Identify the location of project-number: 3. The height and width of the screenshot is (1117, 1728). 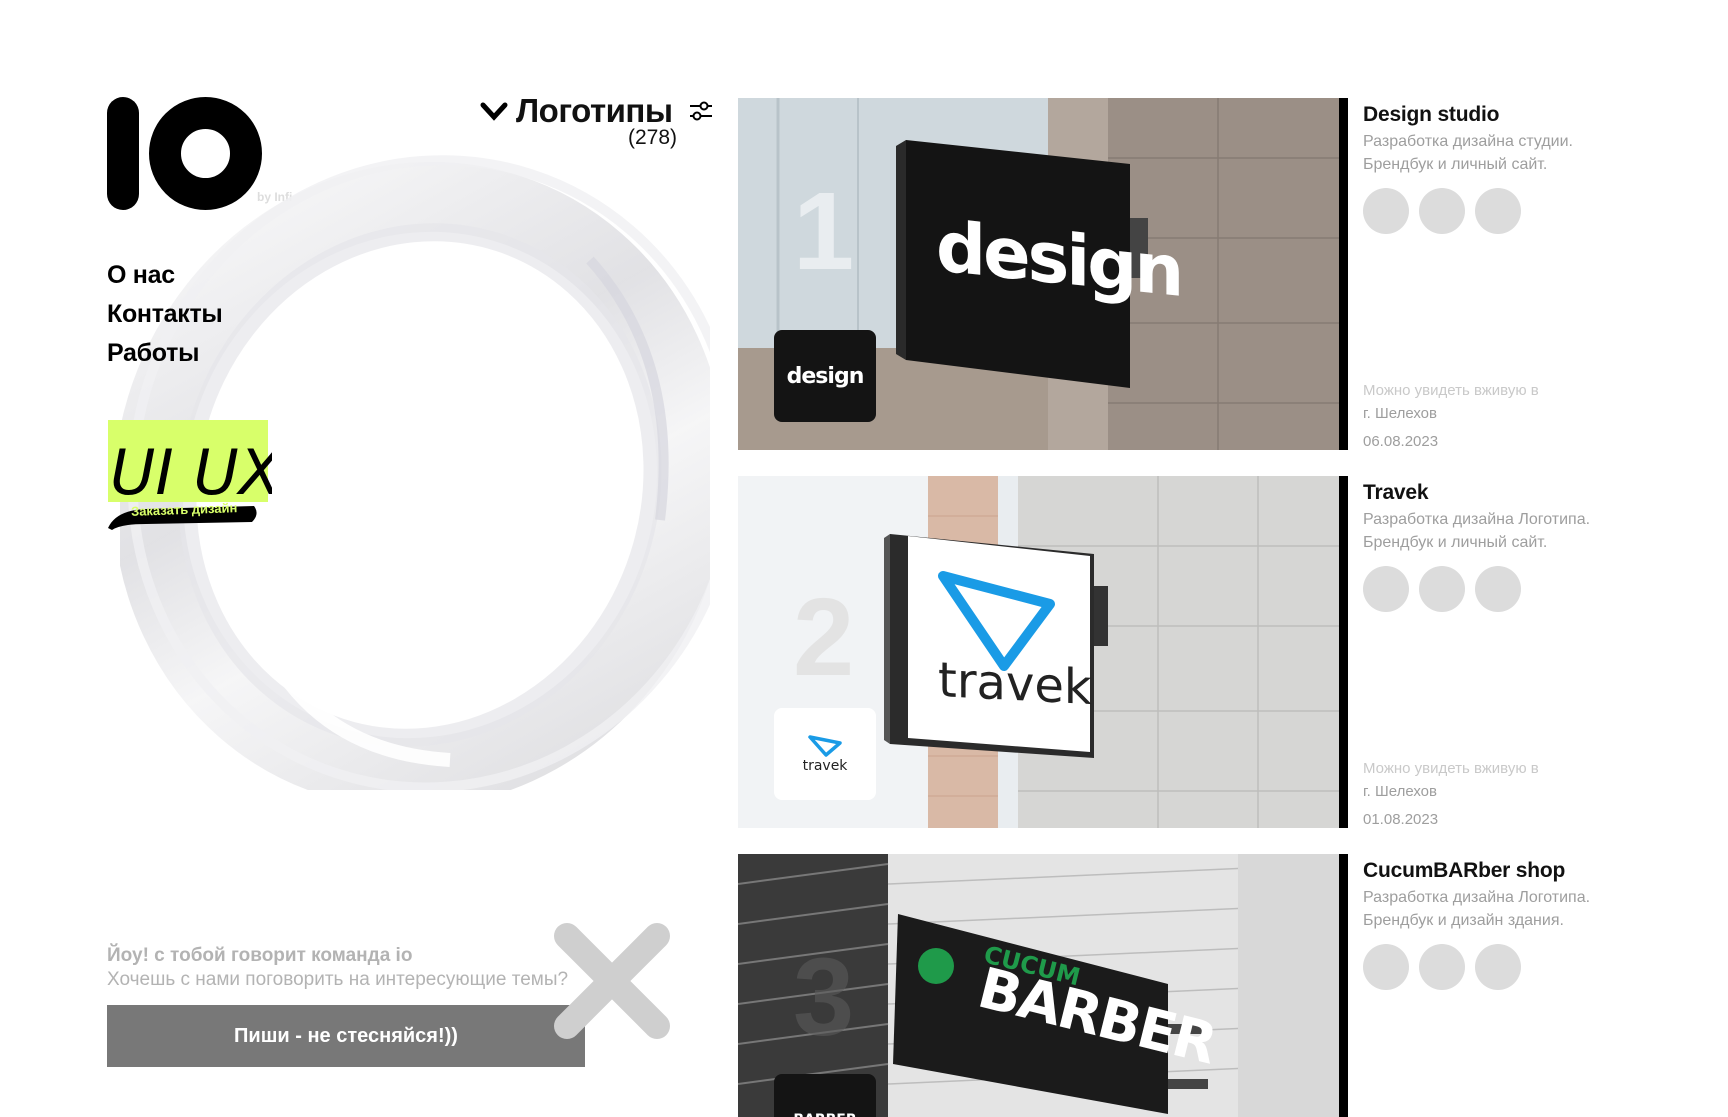
(824, 997).